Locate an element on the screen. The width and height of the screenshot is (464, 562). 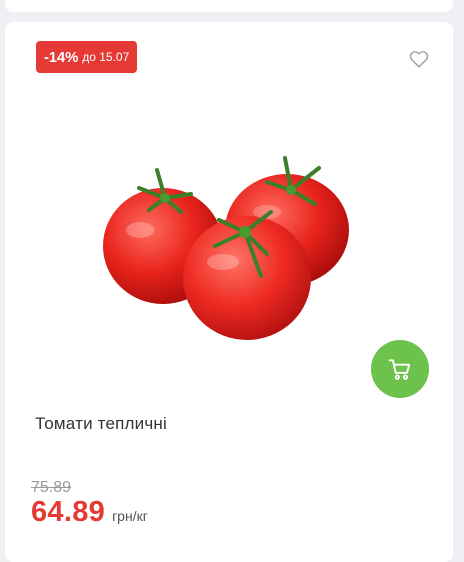
current-price: 64.89 is located at coordinates (68, 512).